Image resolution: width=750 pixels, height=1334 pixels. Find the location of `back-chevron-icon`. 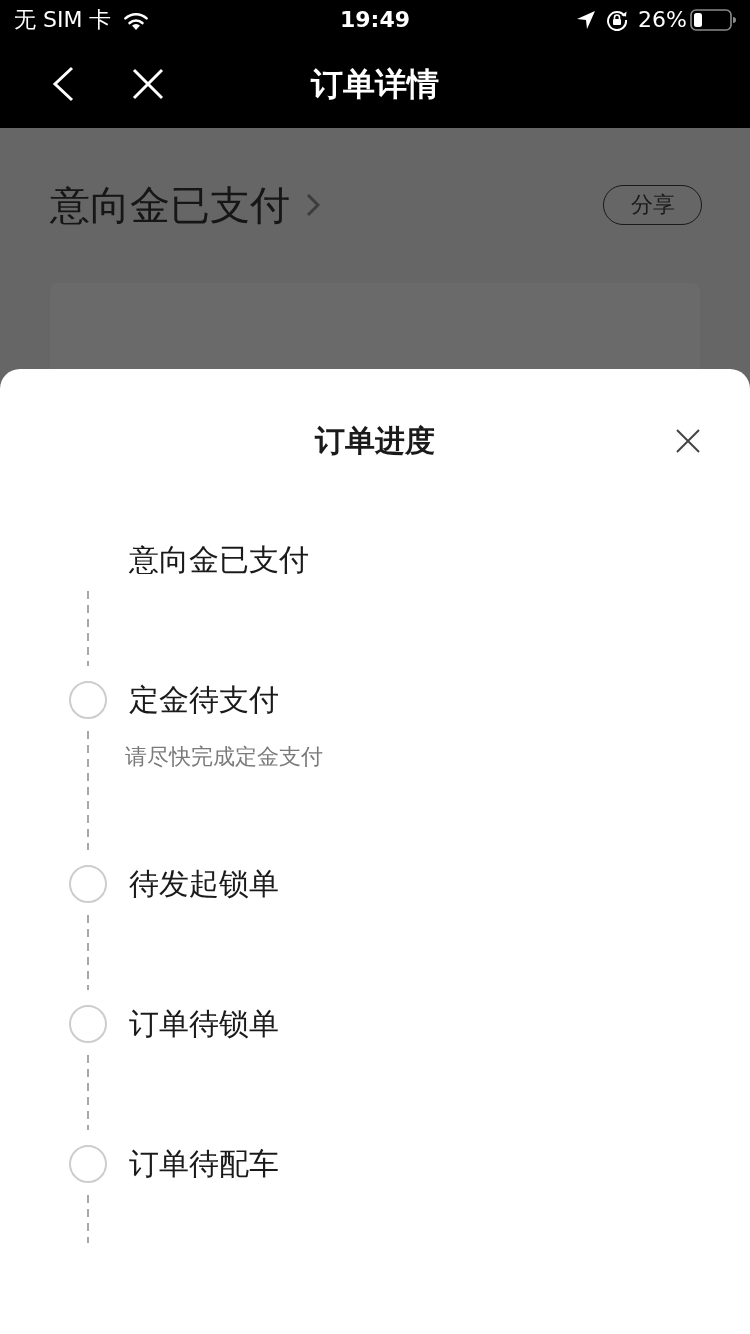

back-chevron-icon is located at coordinates (63, 84).